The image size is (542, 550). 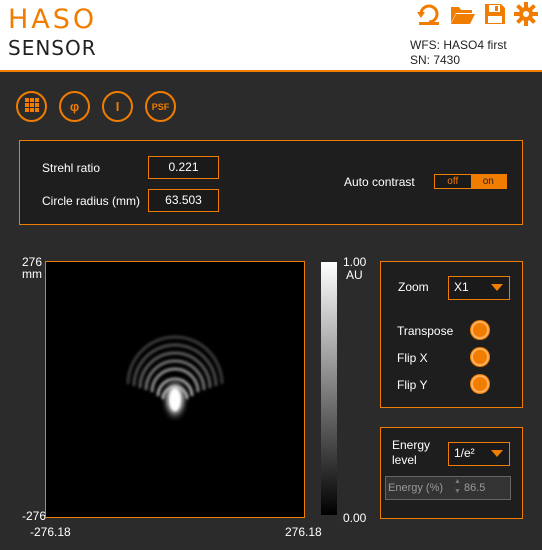 What do you see at coordinates (453, 181) in the screenshot?
I see `toggle-off-option: off` at bounding box center [453, 181].